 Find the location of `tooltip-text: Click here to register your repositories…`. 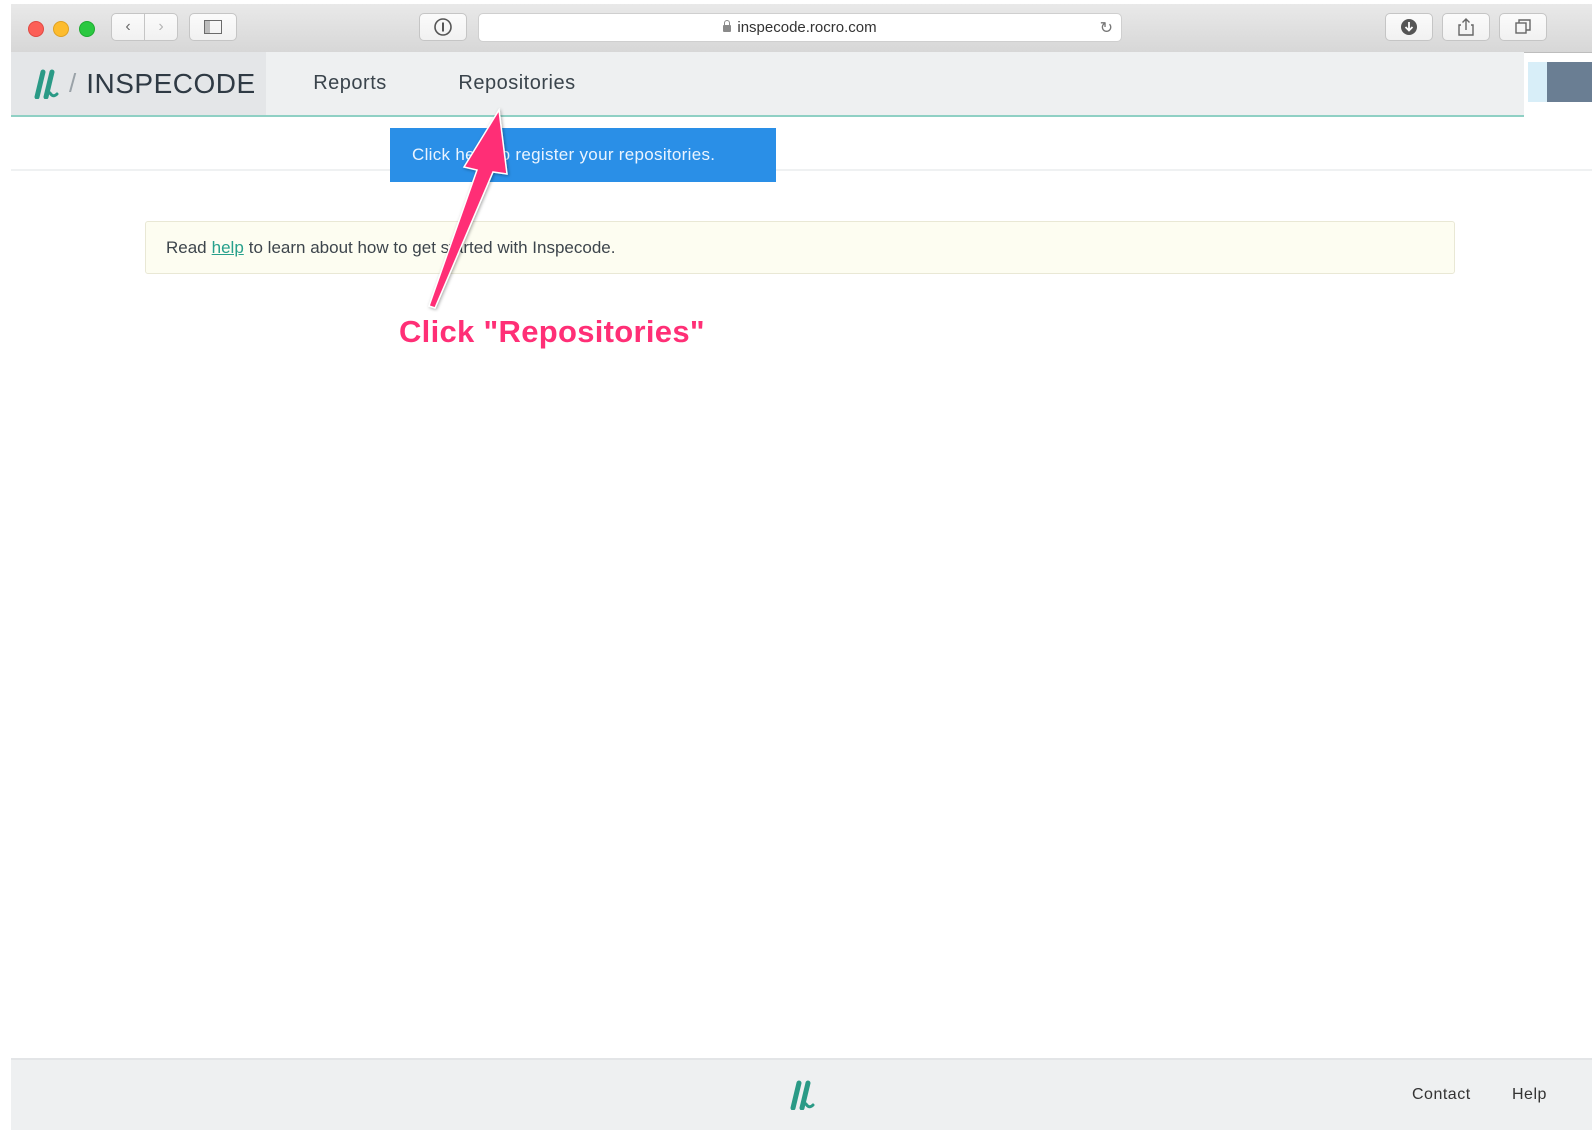

tooltip-text: Click here to register your repositories… is located at coordinates (564, 154).